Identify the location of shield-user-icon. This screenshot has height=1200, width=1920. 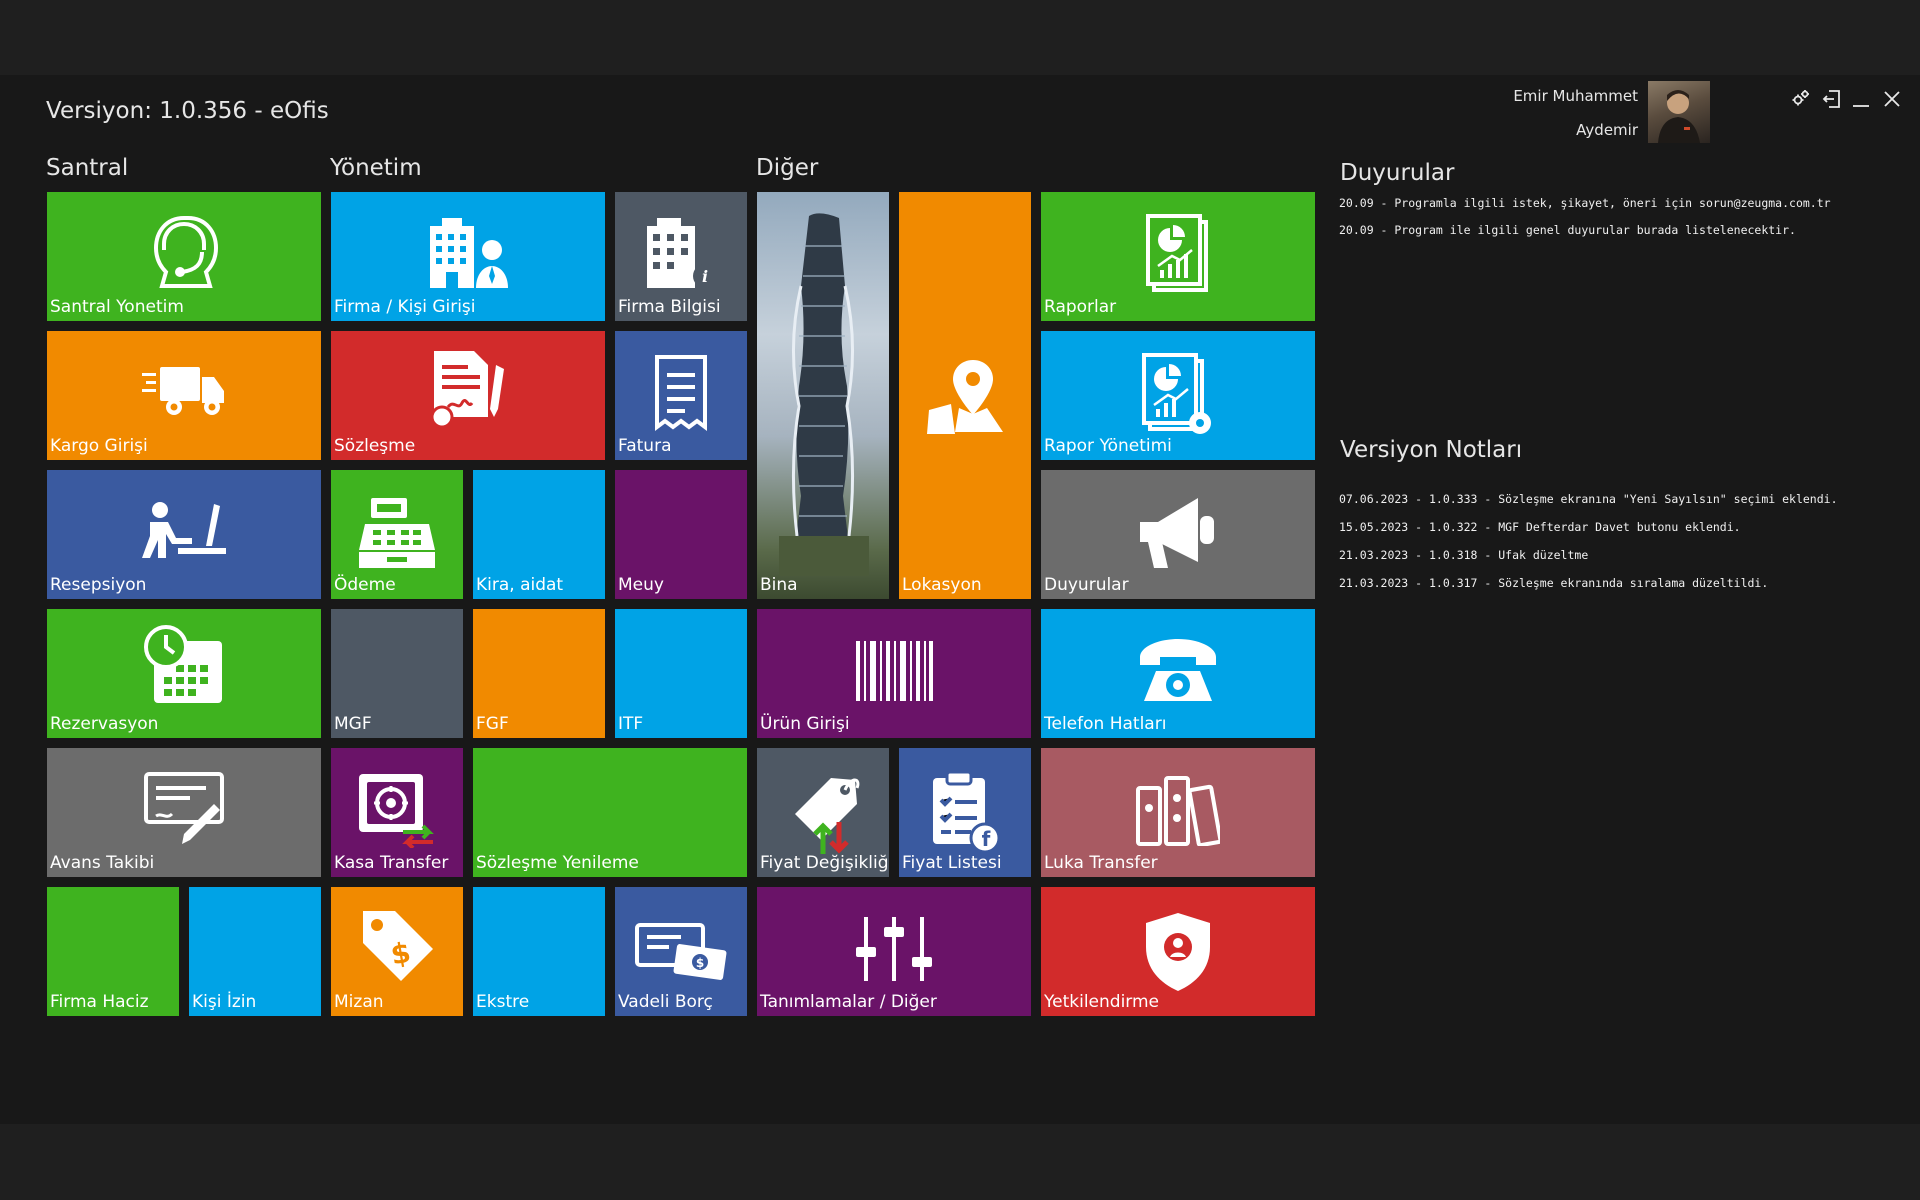
(1178, 952).